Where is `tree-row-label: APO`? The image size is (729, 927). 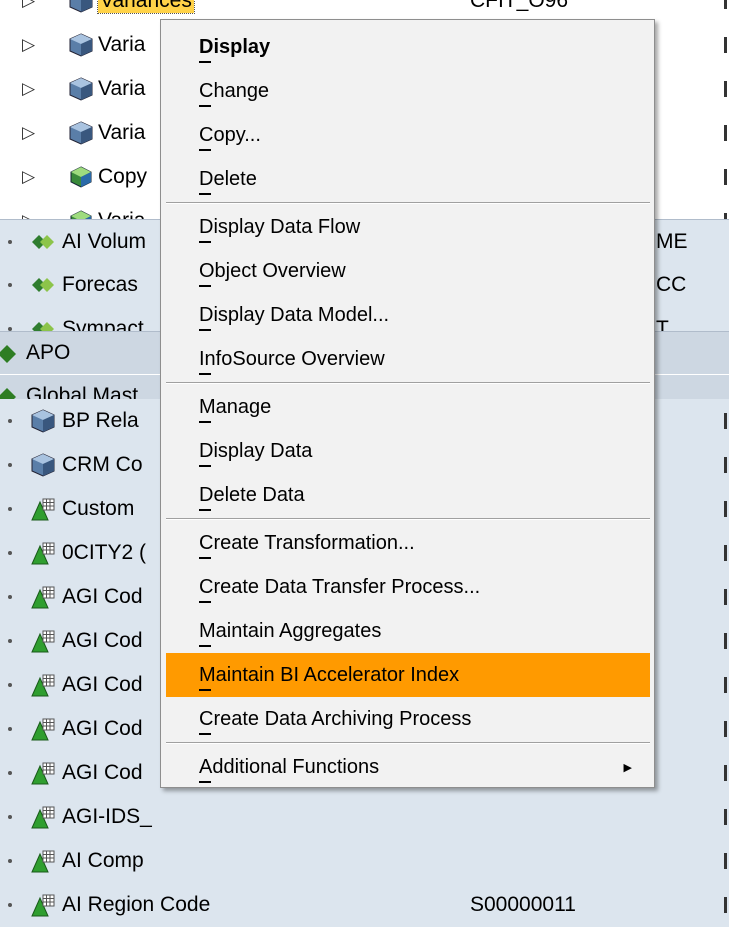 tree-row-label: APO is located at coordinates (48, 353).